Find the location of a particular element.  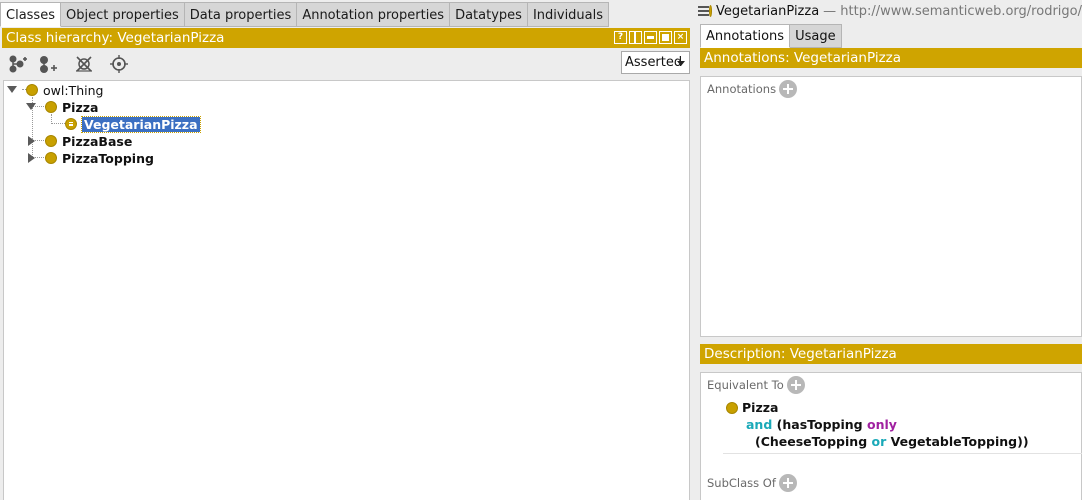

minimize-icon is located at coordinates (650, 37).